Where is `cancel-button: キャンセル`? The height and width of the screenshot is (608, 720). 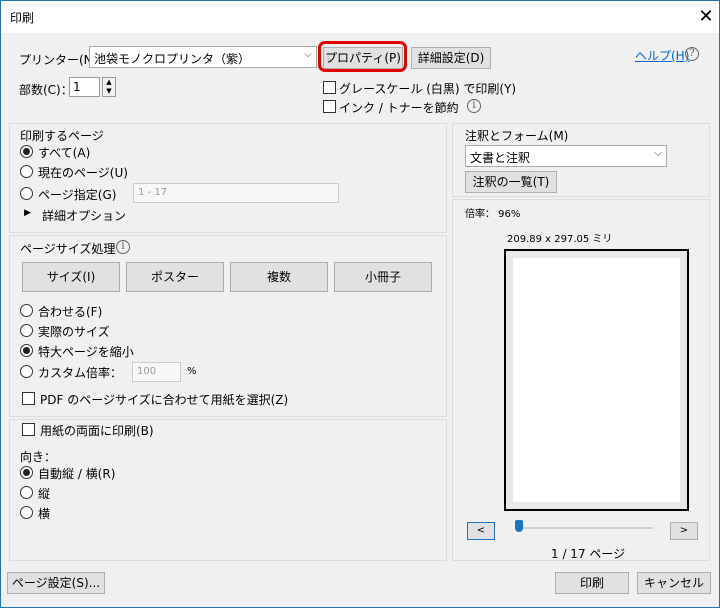 cancel-button: キャンセル is located at coordinates (674, 583).